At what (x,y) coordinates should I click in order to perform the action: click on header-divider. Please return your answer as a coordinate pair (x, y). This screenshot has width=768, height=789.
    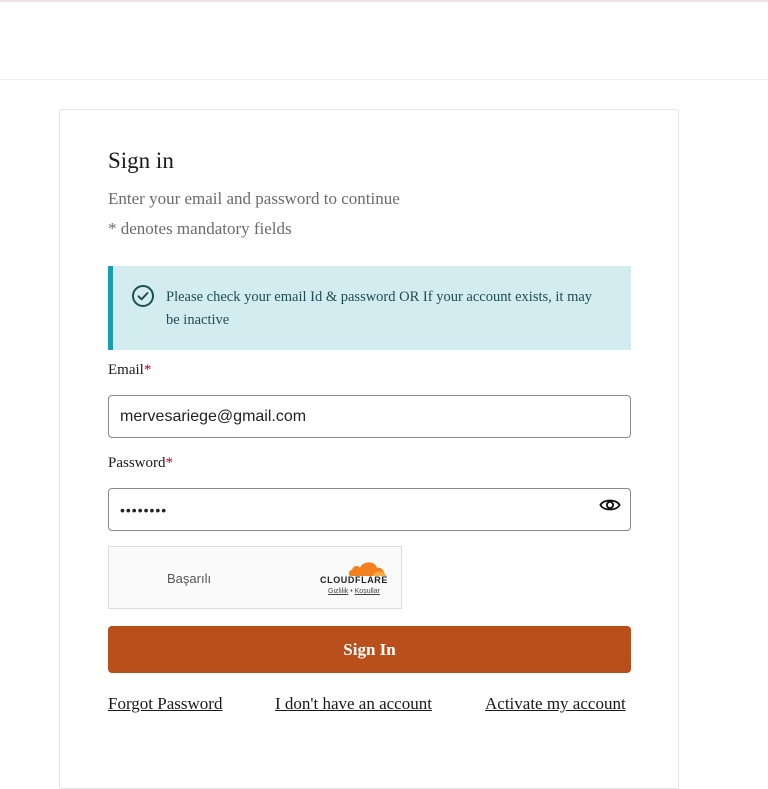
    Looking at the image, I should click on (384, 79).